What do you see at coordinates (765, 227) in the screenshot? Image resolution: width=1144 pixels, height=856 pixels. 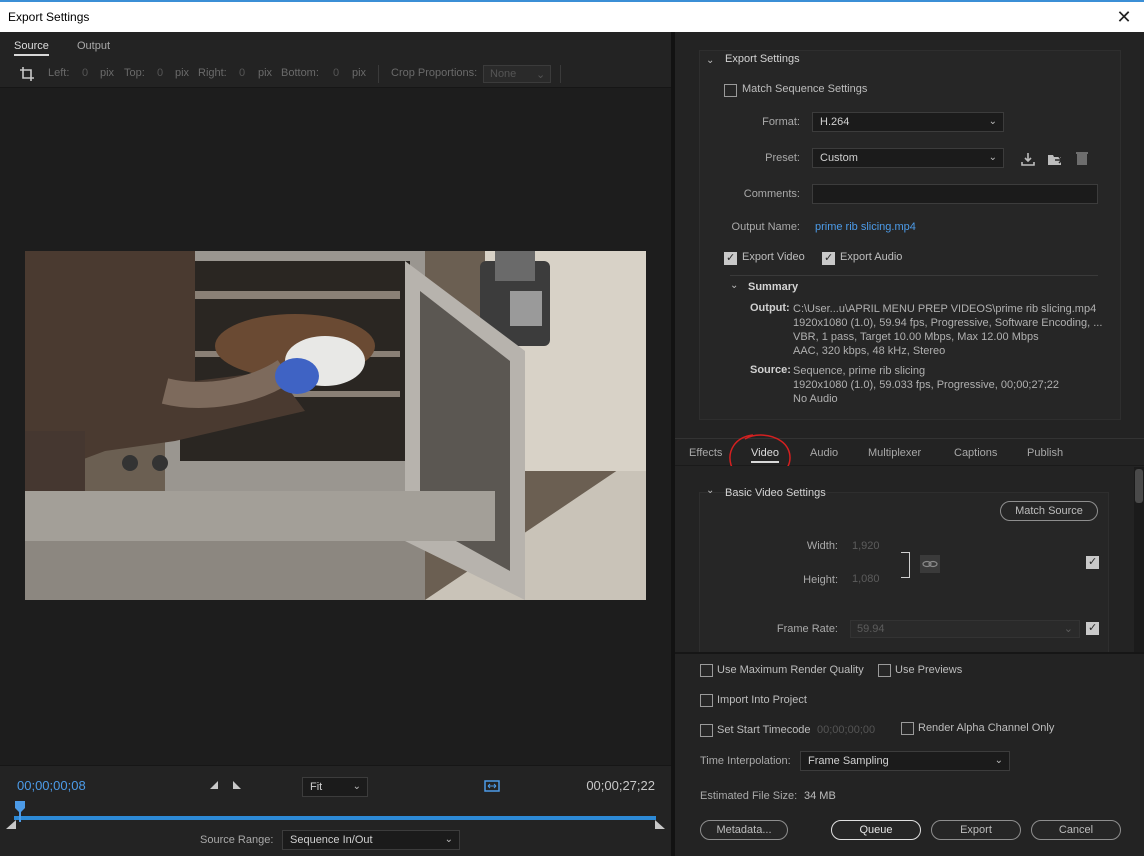 I see `output-name-label: Output Name:` at bounding box center [765, 227].